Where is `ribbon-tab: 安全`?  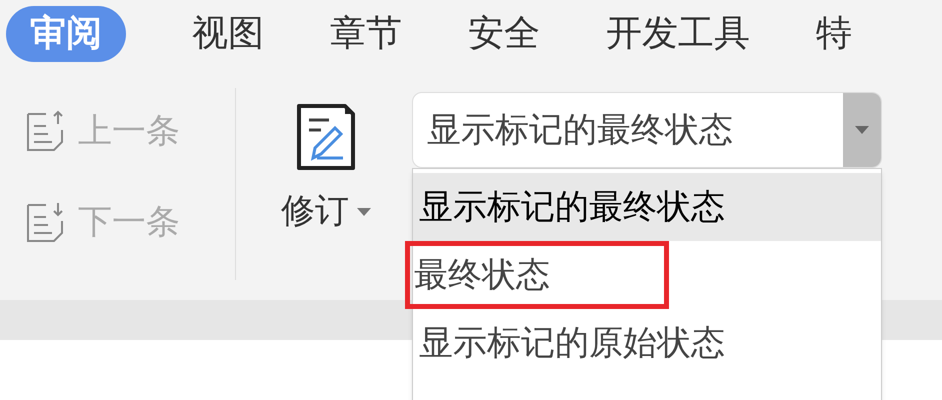
ribbon-tab: 安全 is located at coordinates (504, 34).